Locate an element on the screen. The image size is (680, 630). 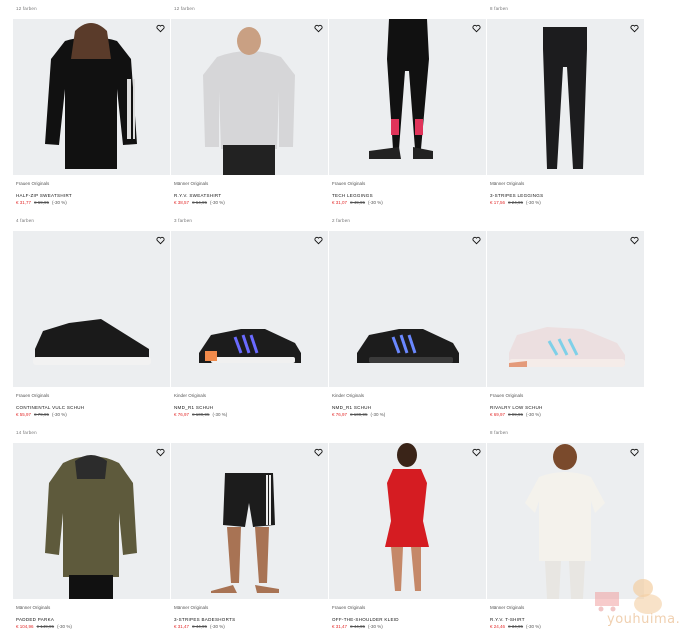
original-price: € 79,95 is located at coordinates (42, 414).